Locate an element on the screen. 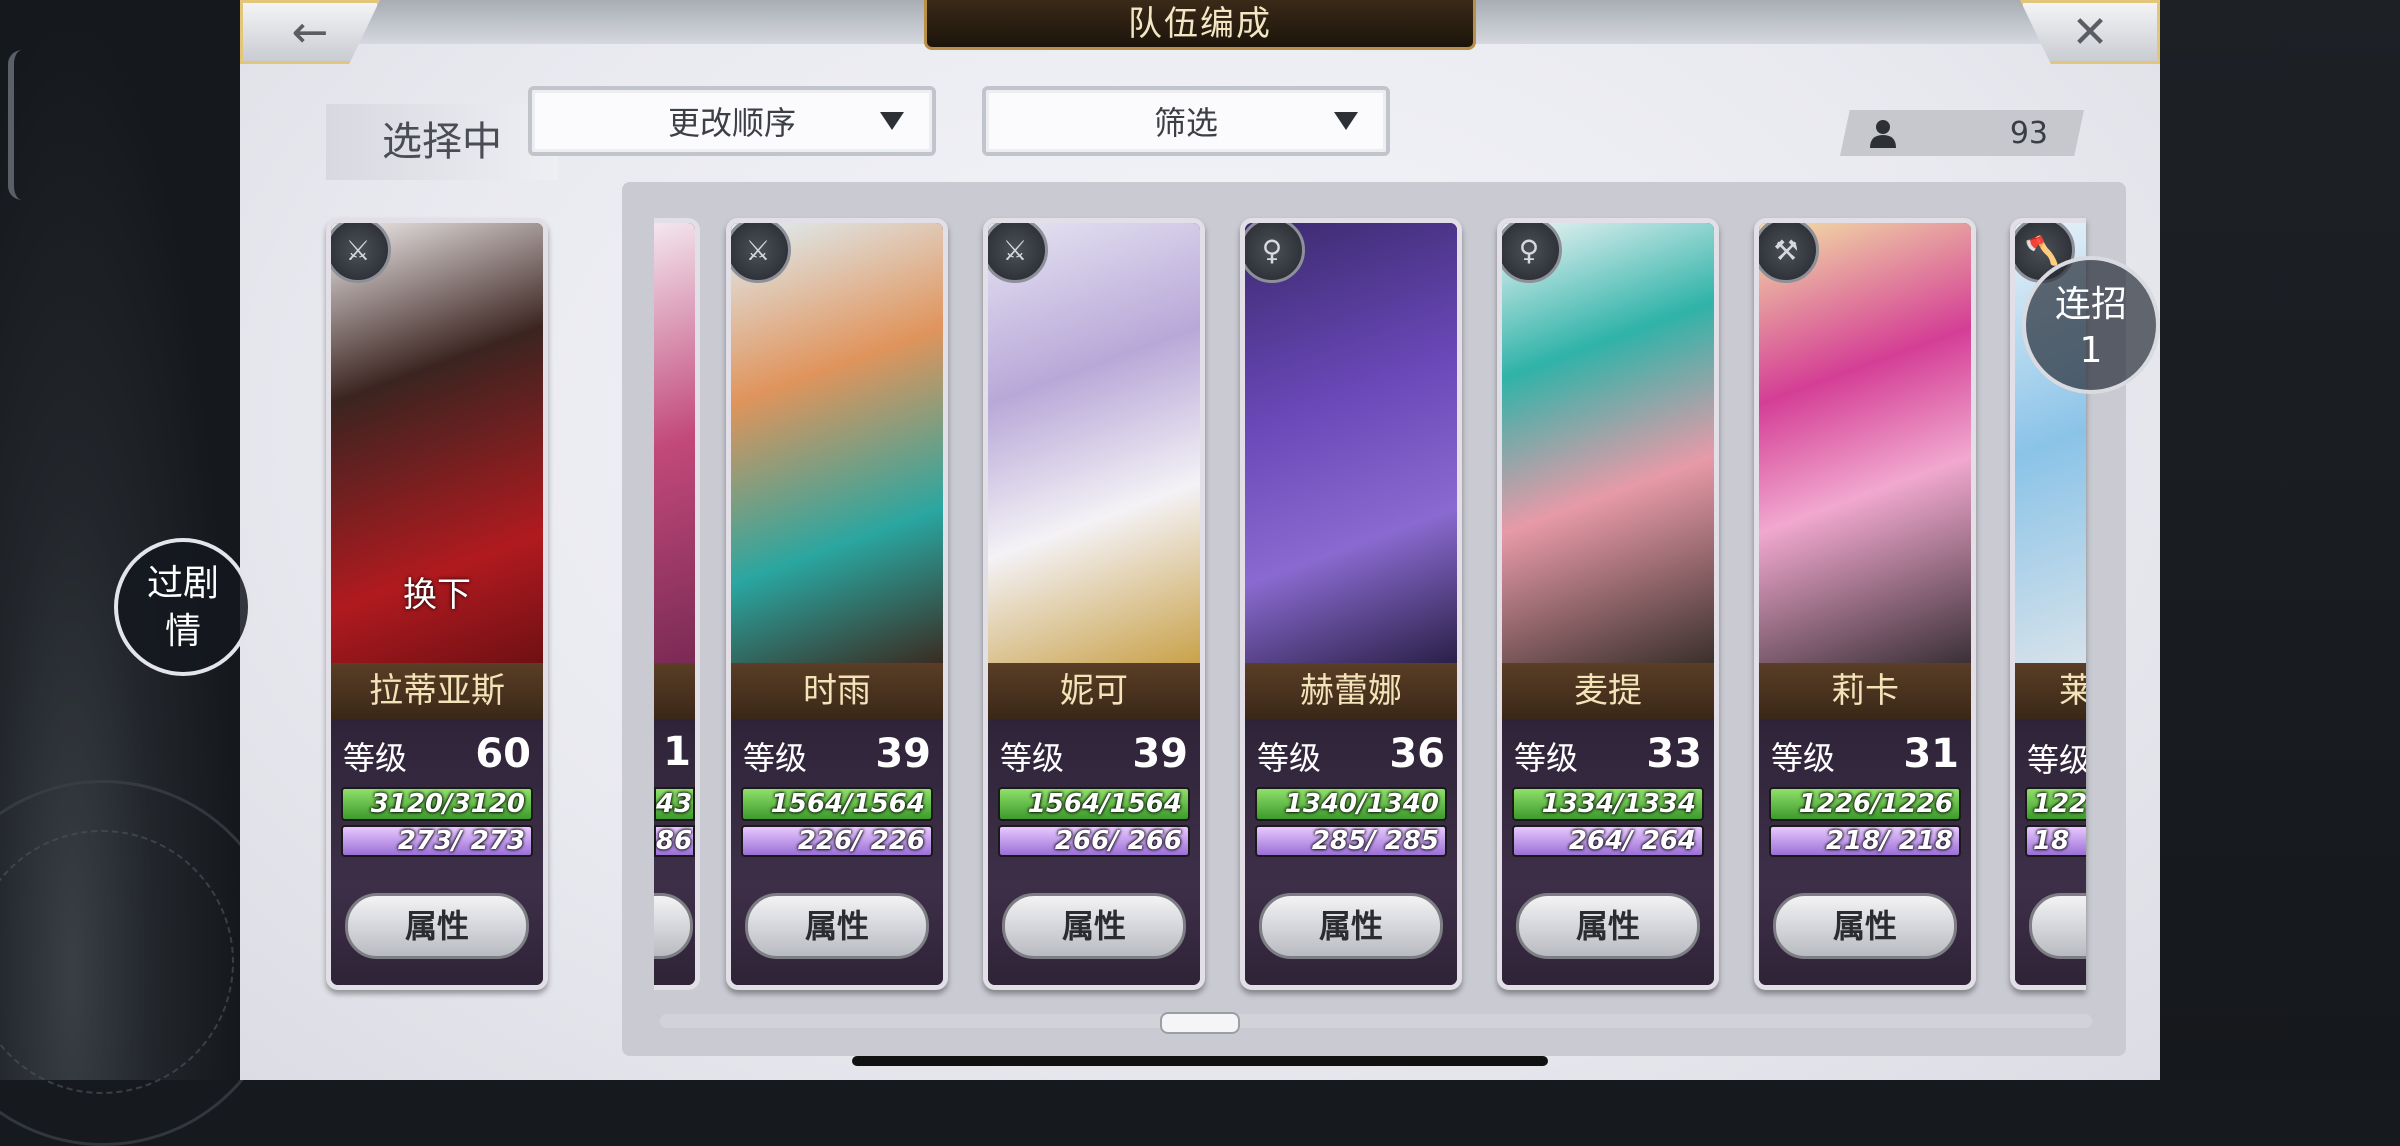  character-name: 拉蒂亚斯 is located at coordinates (437, 691).